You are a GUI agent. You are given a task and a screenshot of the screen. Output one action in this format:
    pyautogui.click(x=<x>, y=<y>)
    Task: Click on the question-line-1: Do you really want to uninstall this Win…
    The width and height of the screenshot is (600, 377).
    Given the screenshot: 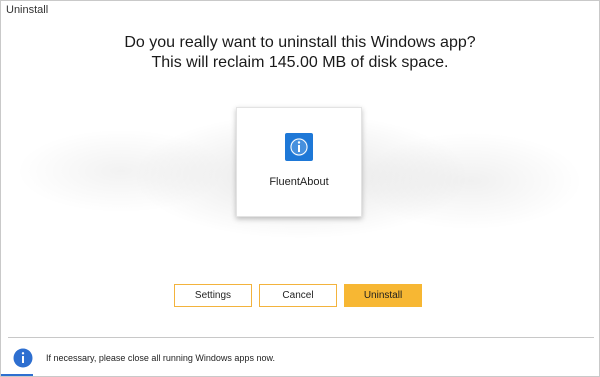 What is the action you would take?
    pyautogui.click(x=300, y=42)
    